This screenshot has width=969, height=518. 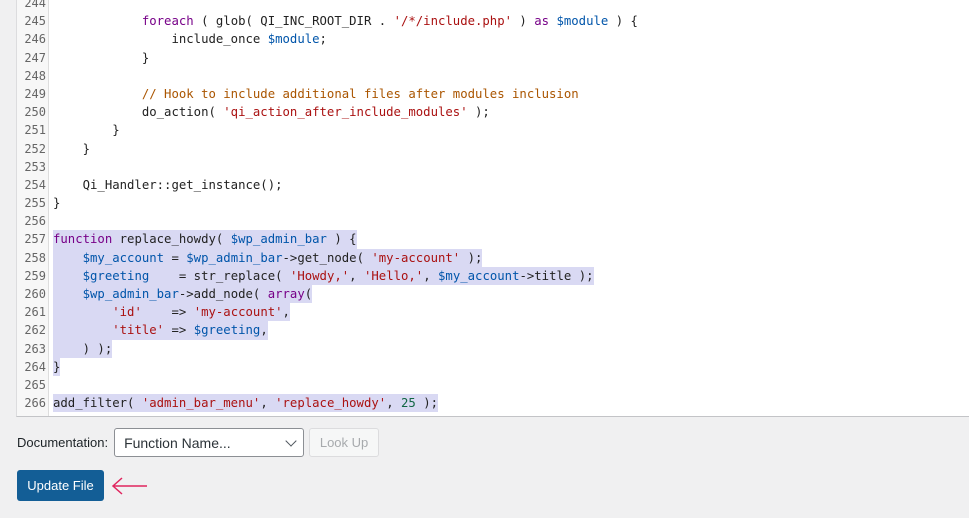 What do you see at coordinates (493, 58) in the screenshot?
I see `code-line: 247 }` at bounding box center [493, 58].